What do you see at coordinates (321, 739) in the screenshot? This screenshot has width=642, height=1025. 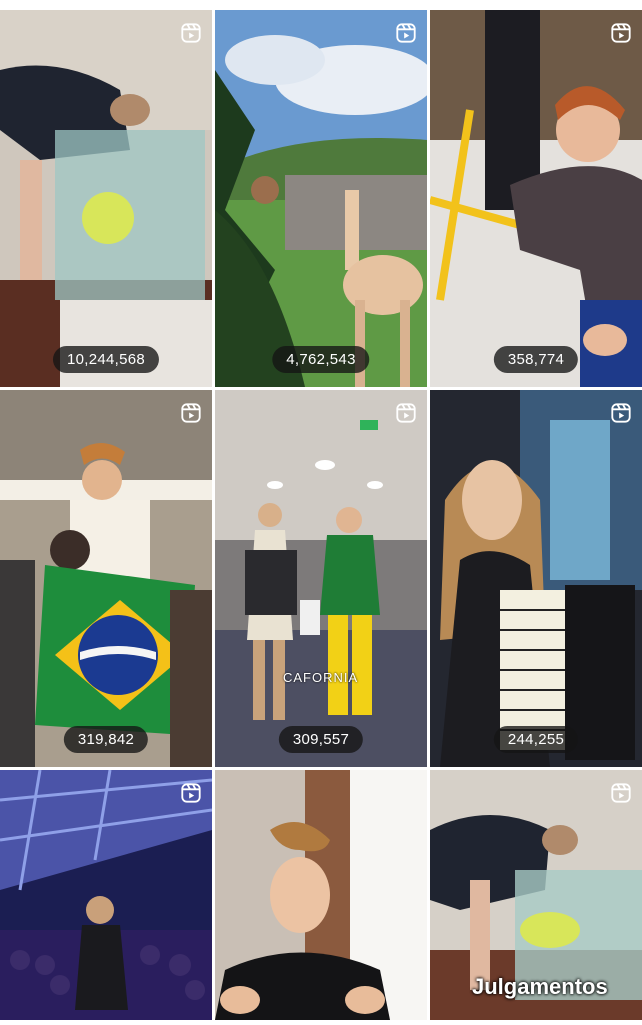 I see `view-count: 309,557` at bounding box center [321, 739].